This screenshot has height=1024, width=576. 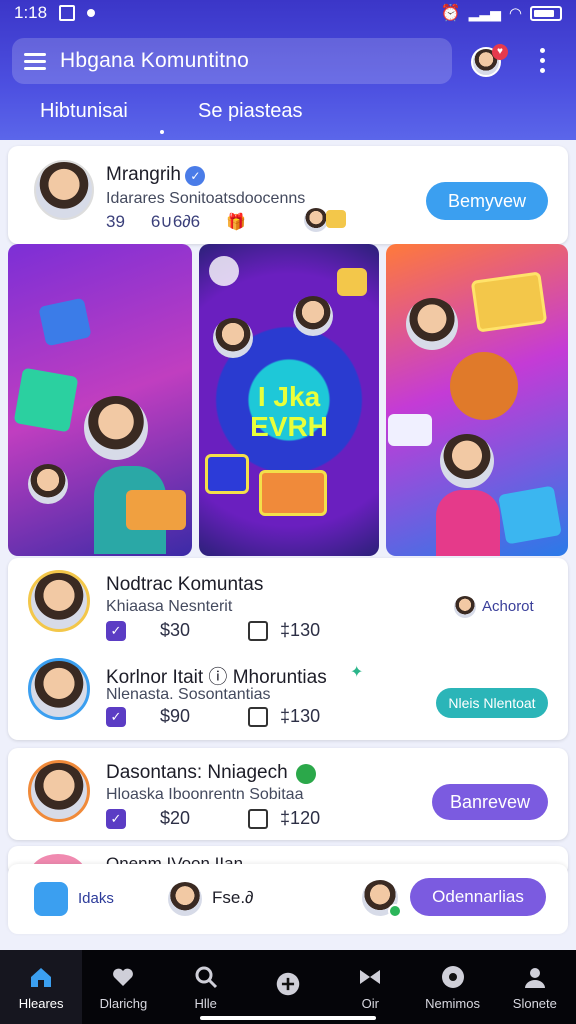 What do you see at coordinates (185, 584) in the screenshot?
I see `community-name: Nodtrac Komuntas` at bounding box center [185, 584].